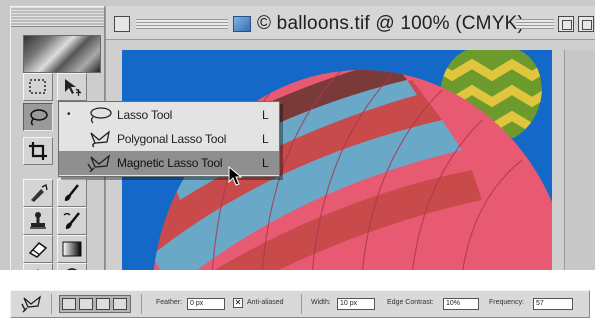 The image size is (595, 323). What do you see at coordinates (410, 302) in the screenshot?
I see `edge-contrast-label: Edge Contrast:` at bounding box center [410, 302].